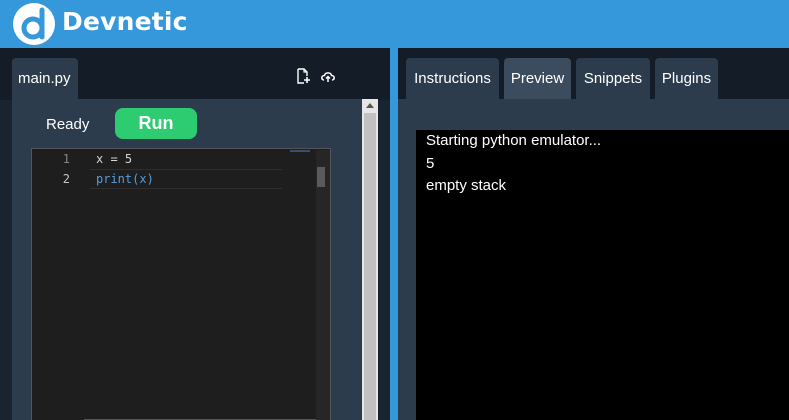  I want to click on line-number: 2, so click(66, 179).